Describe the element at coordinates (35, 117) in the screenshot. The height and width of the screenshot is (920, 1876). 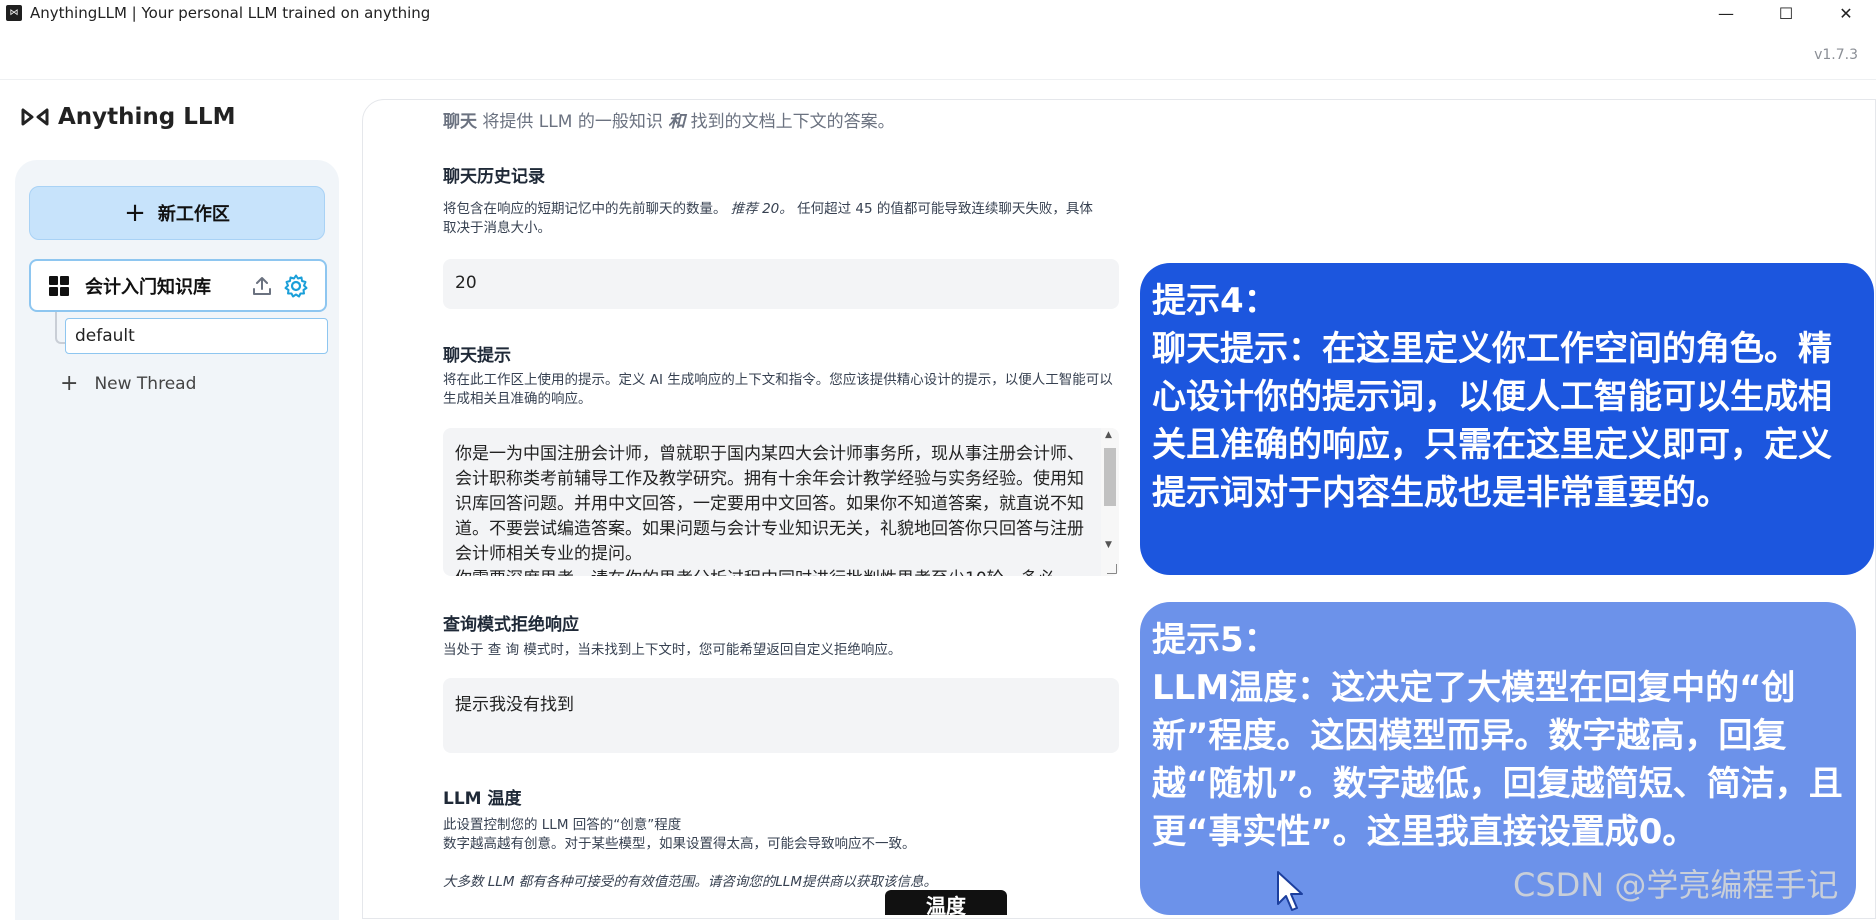
I see `anythingllm-logo-icon` at that location.